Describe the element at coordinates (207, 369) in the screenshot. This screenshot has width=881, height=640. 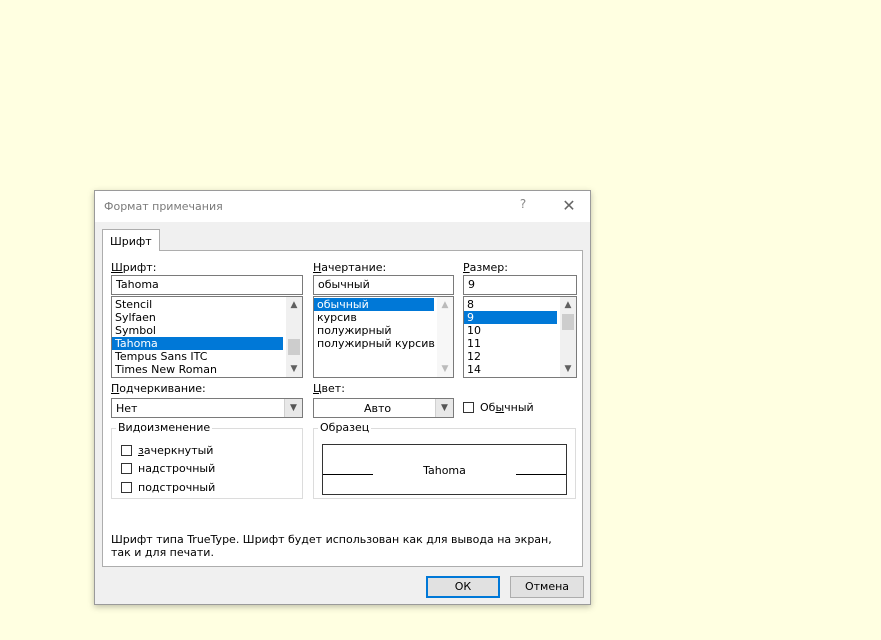
I see `list-item: Times New Roman` at that location.